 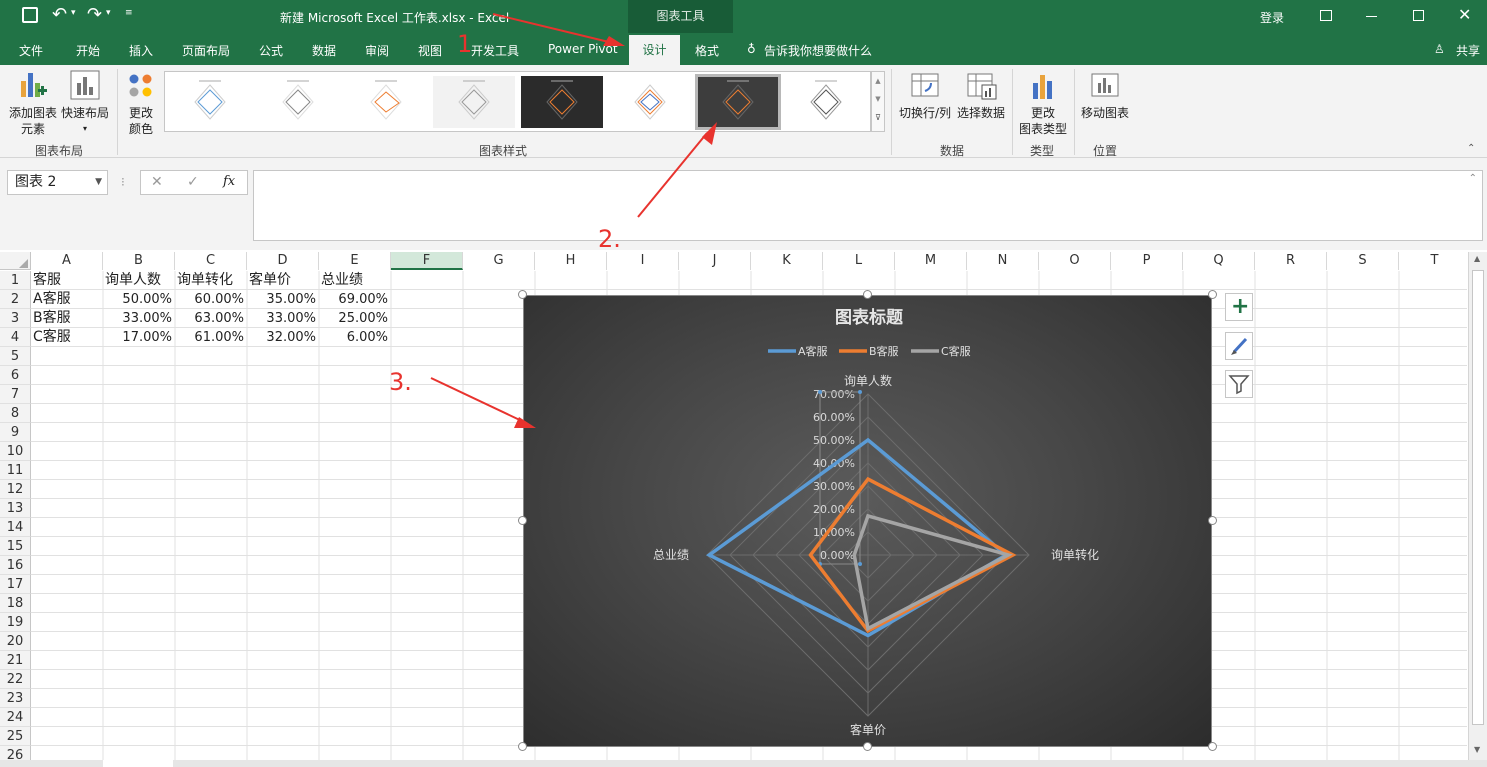 I want to click on scroll-down-icon: ▼, so click(x=1477, y=749).